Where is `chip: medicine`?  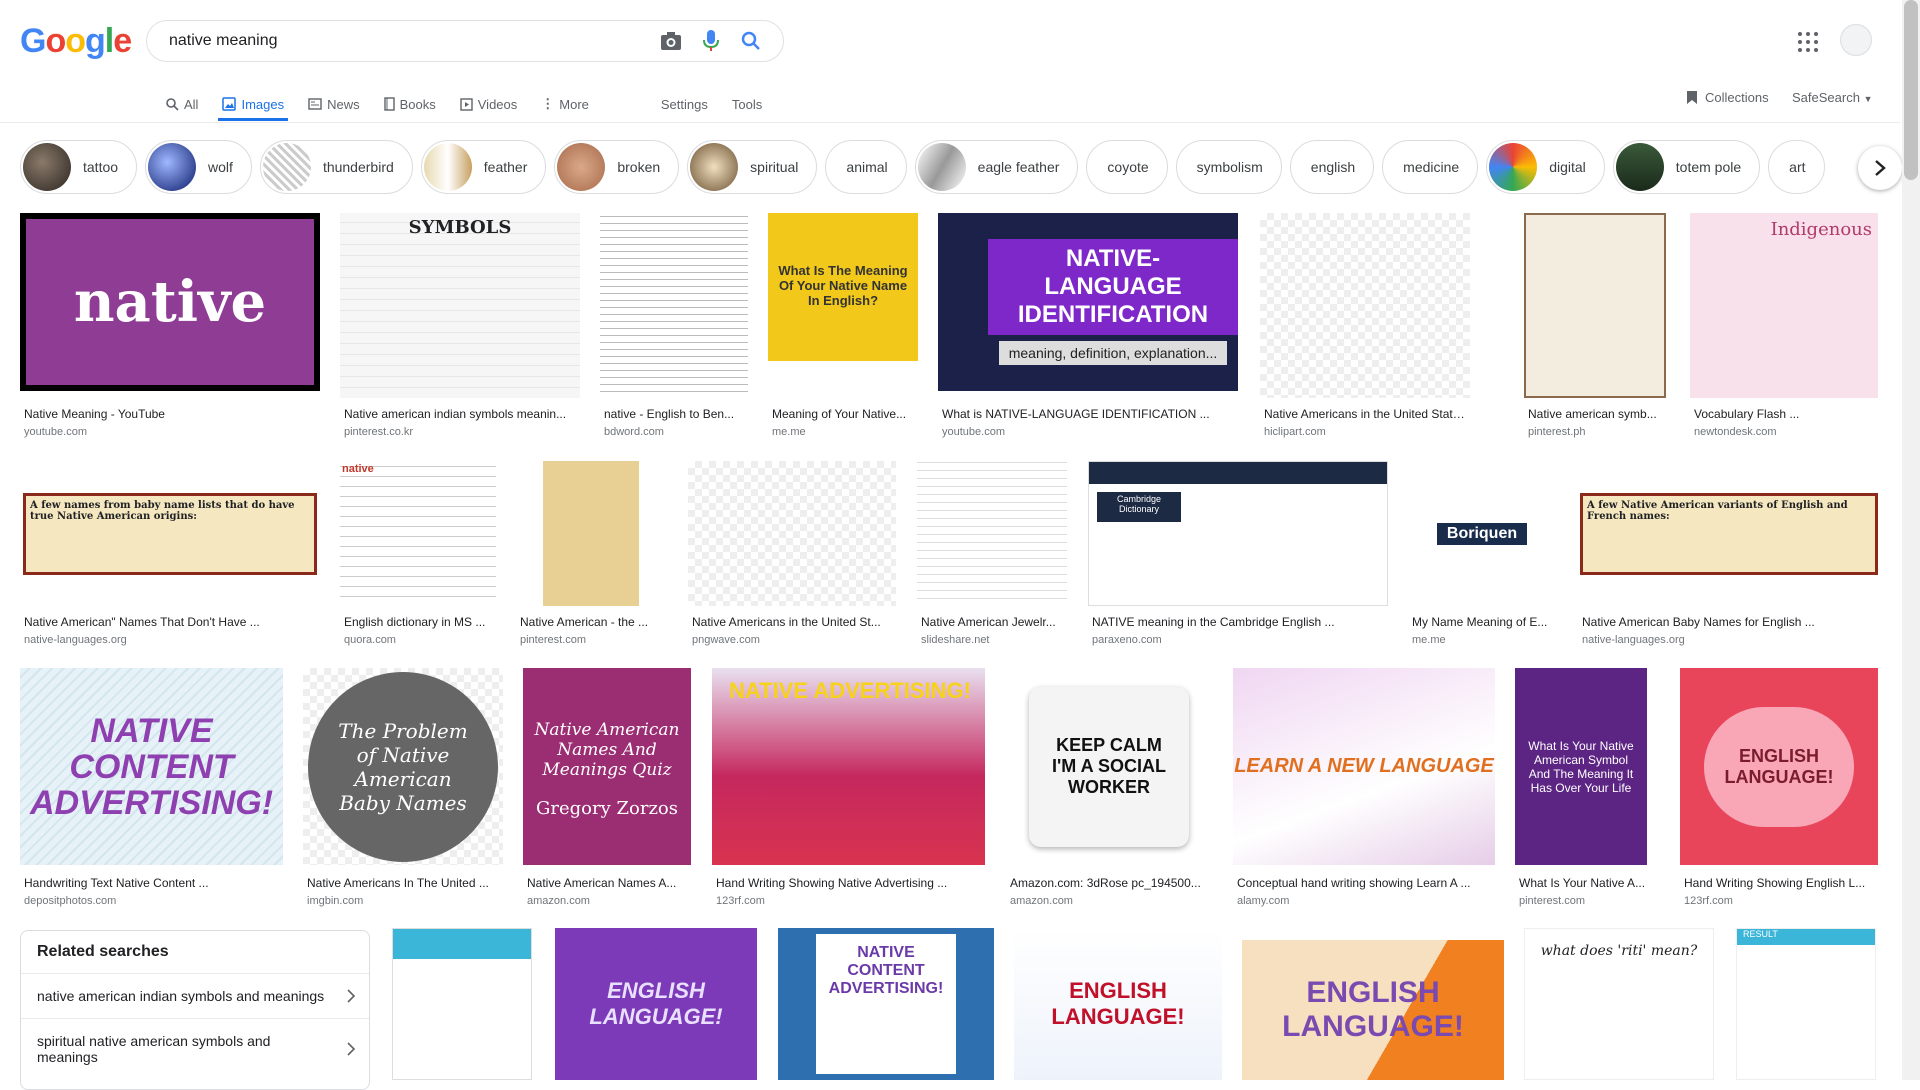 chip: medicine is located at coordinates (1430, 167).